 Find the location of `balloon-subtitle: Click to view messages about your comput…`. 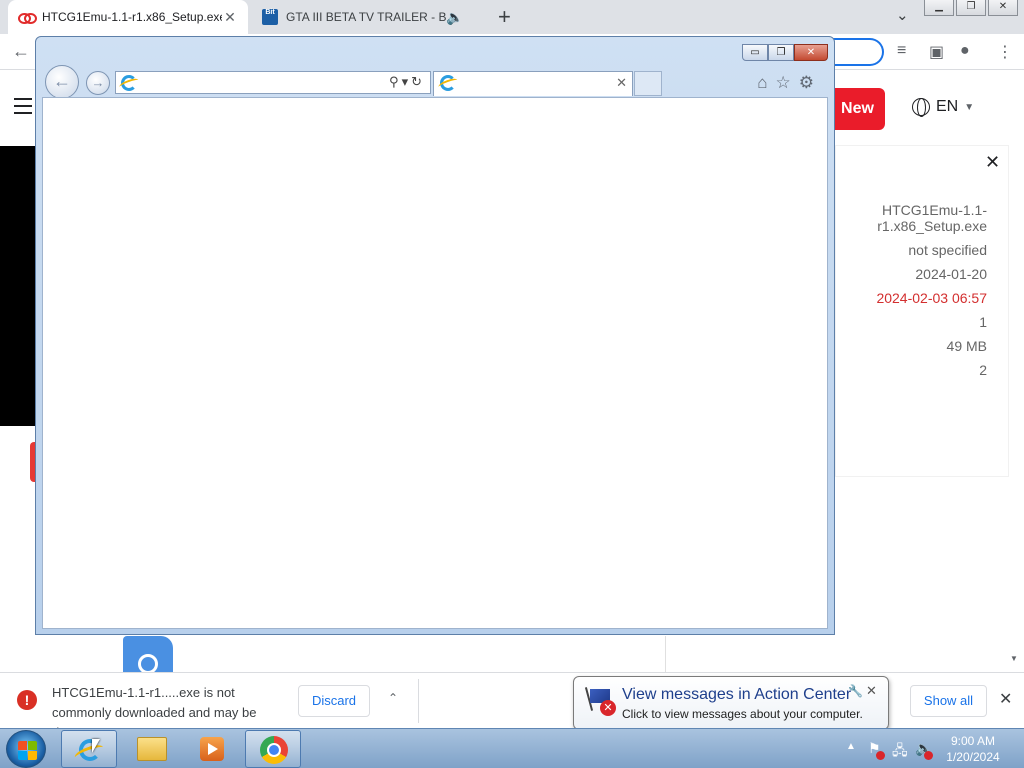

balloon-subtitle: Click to view messages about your comput… is located at coordinates (742, 714).